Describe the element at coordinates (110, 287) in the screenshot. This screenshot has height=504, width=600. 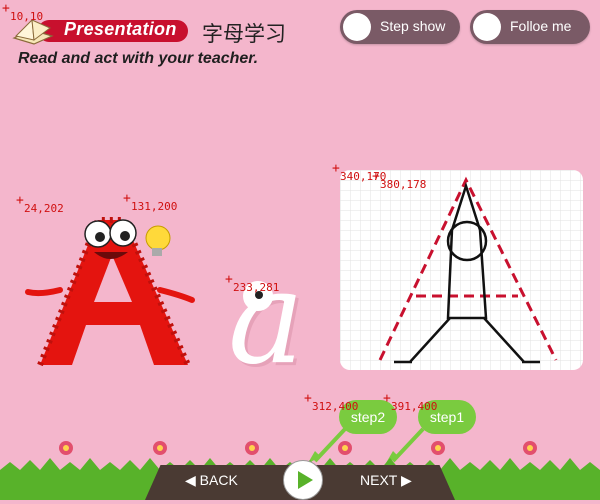
I see `letter-a-mascot` at that location.